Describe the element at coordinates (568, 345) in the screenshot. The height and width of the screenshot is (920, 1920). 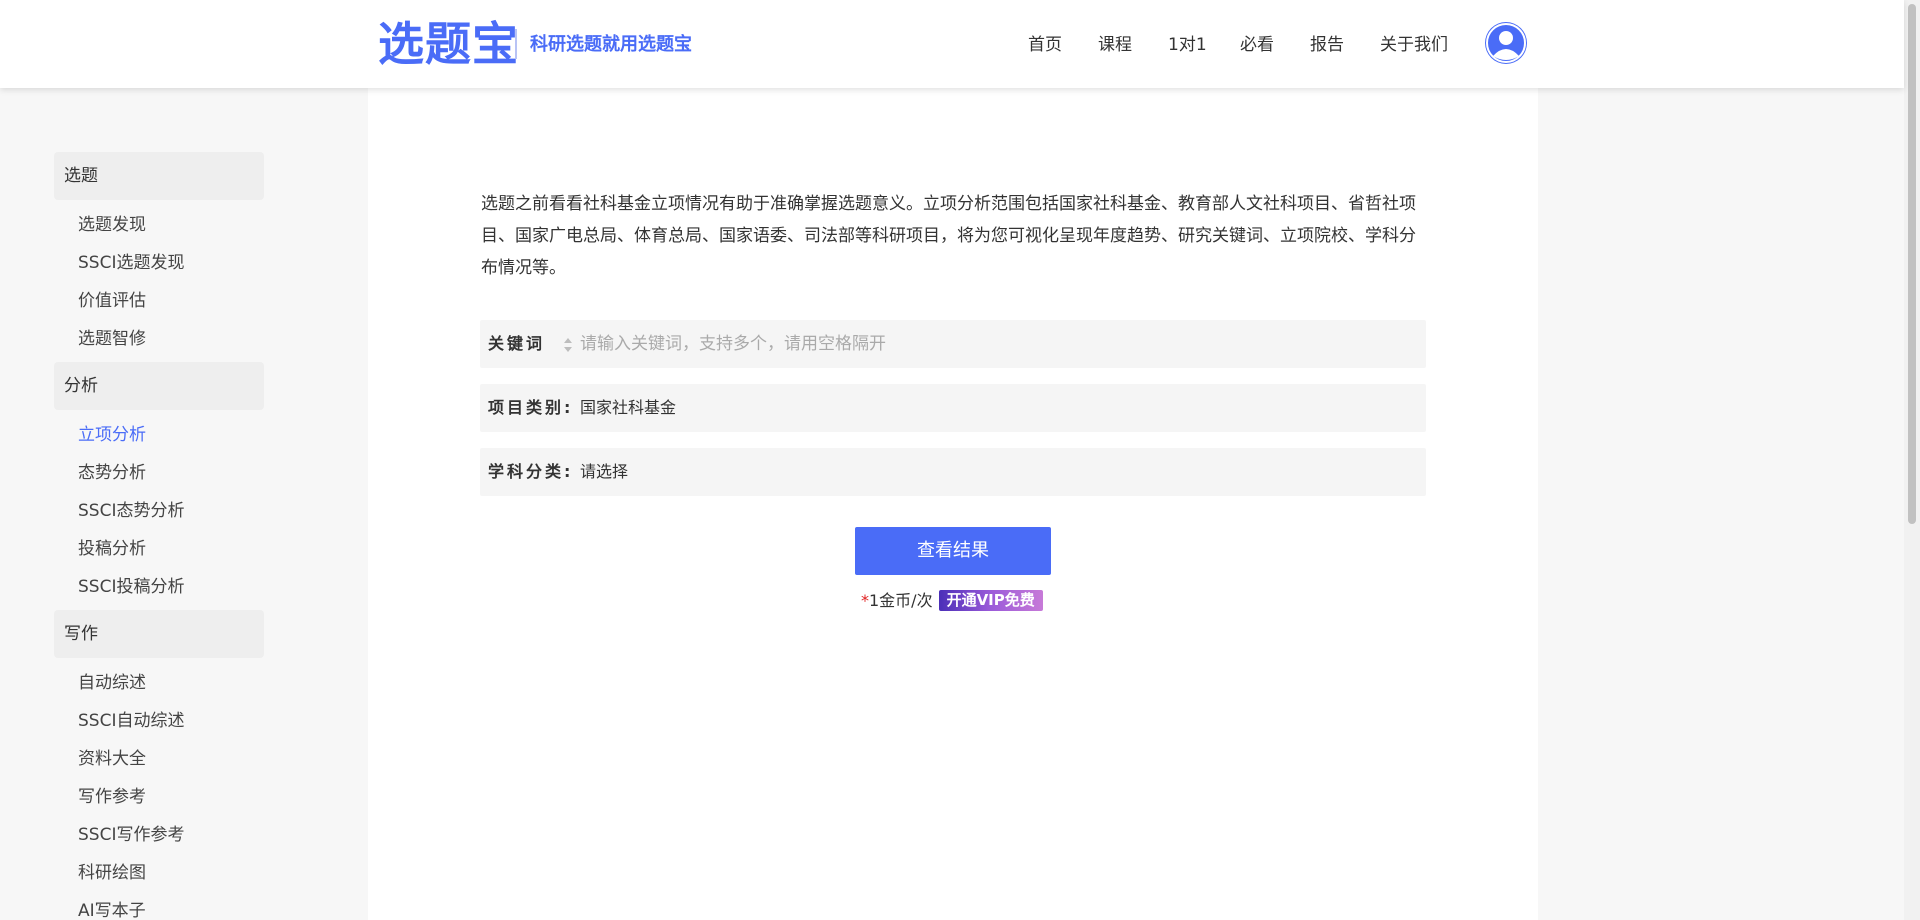
I see `stepper-icon` at that location.